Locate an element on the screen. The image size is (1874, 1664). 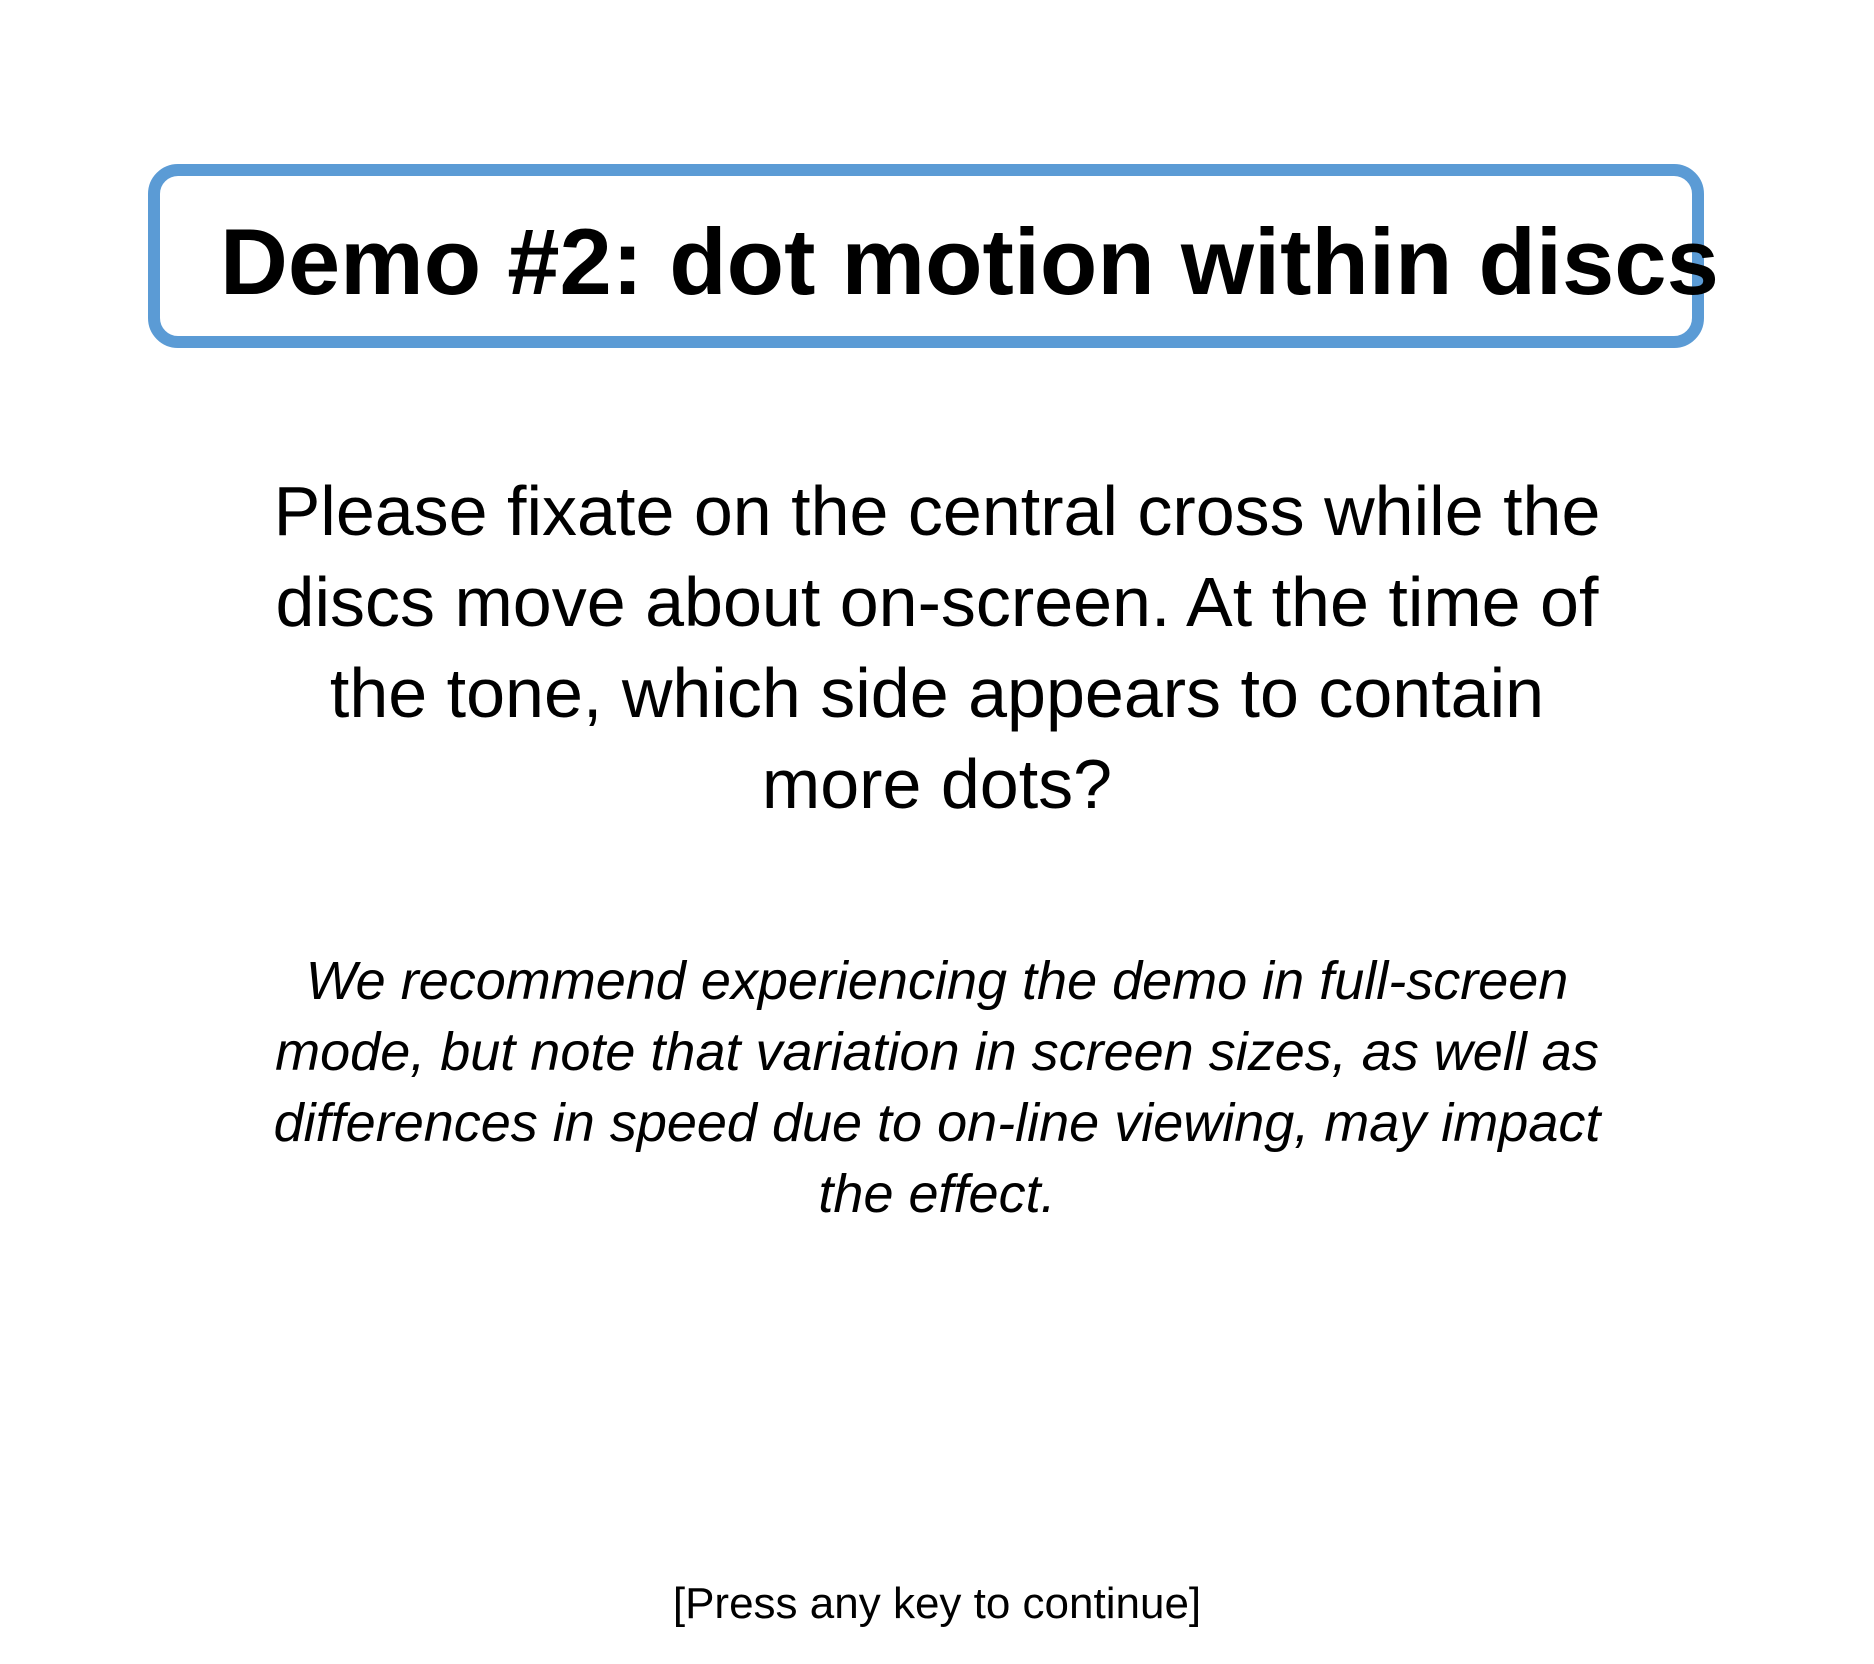
instructions-line: the tone, which side appears to contain is located at coordinates (937, 693).